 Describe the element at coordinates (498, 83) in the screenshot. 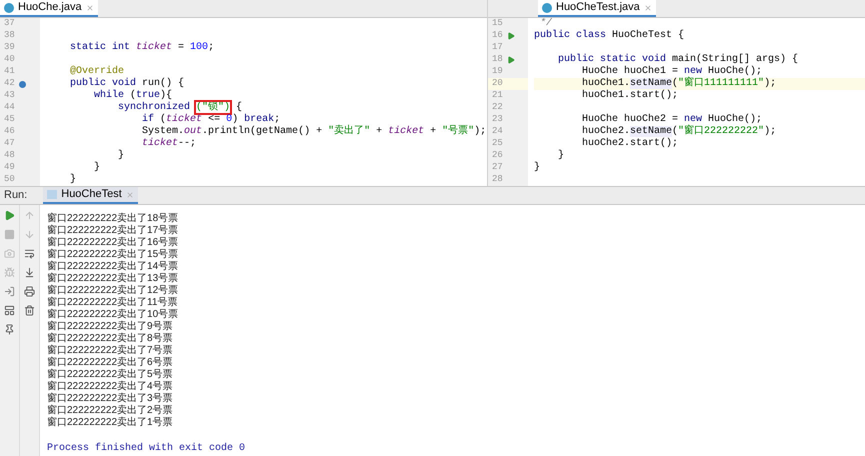

I see `line-number: 20` at that location.